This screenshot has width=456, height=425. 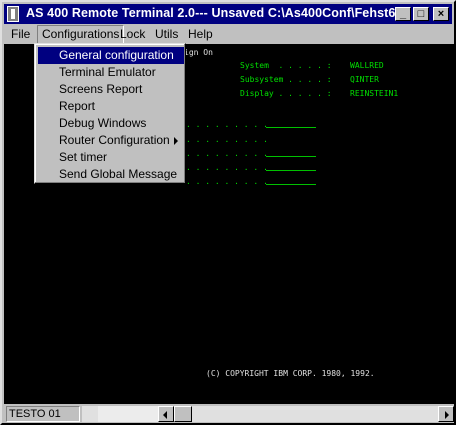 I want to click on maximize-button: □, so click(x=421, y=14).